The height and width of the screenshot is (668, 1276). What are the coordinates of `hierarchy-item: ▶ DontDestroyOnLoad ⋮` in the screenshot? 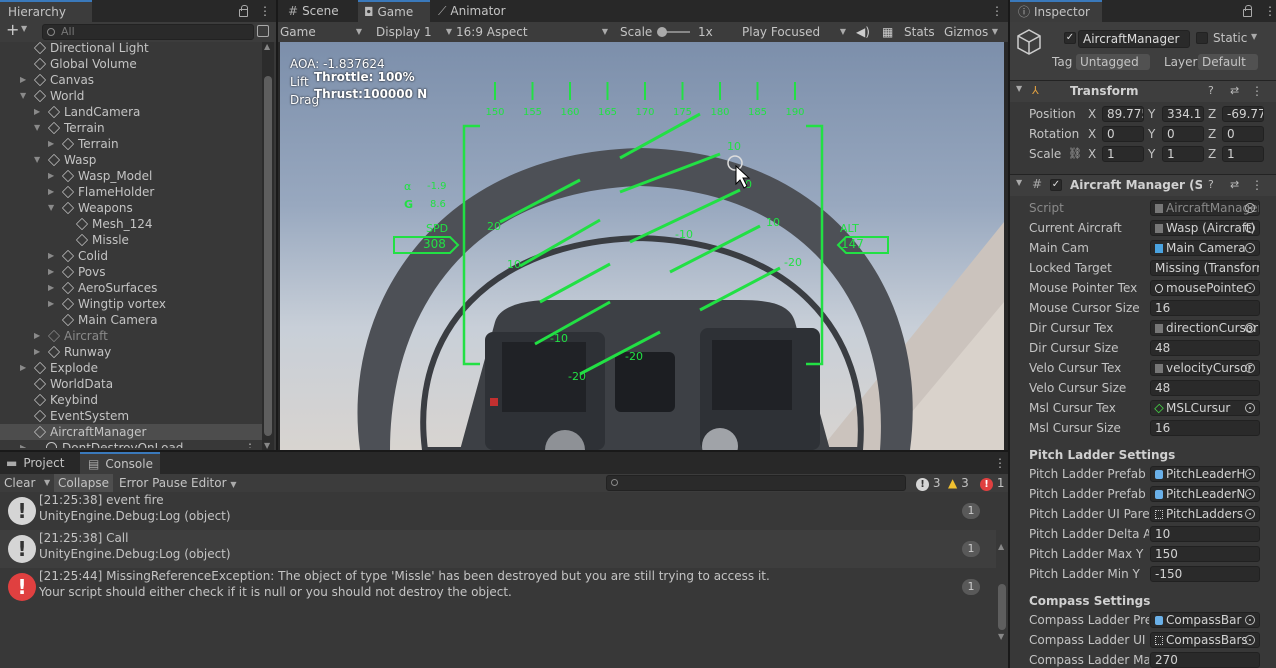 It's located at (131, 444).